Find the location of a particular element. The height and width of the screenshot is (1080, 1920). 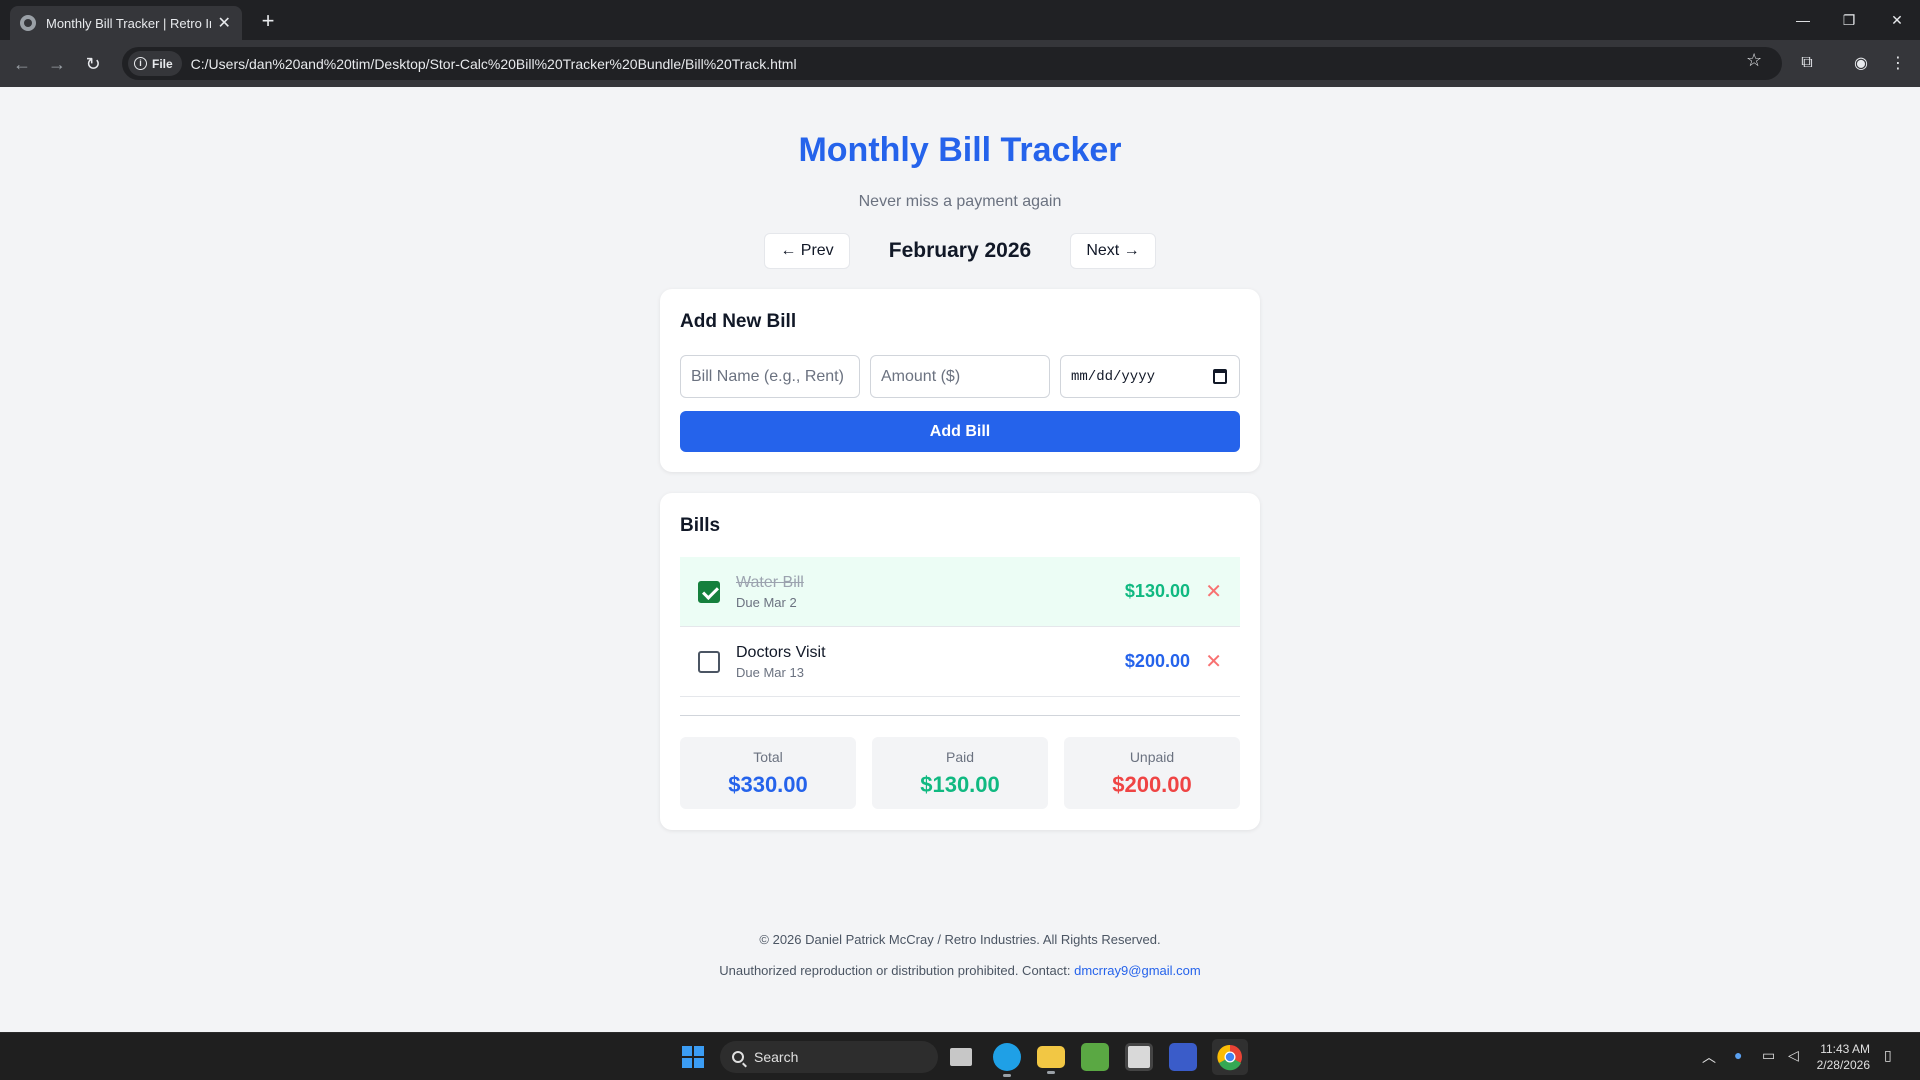

windows-start-icon is located at coordinates (693, 1057).